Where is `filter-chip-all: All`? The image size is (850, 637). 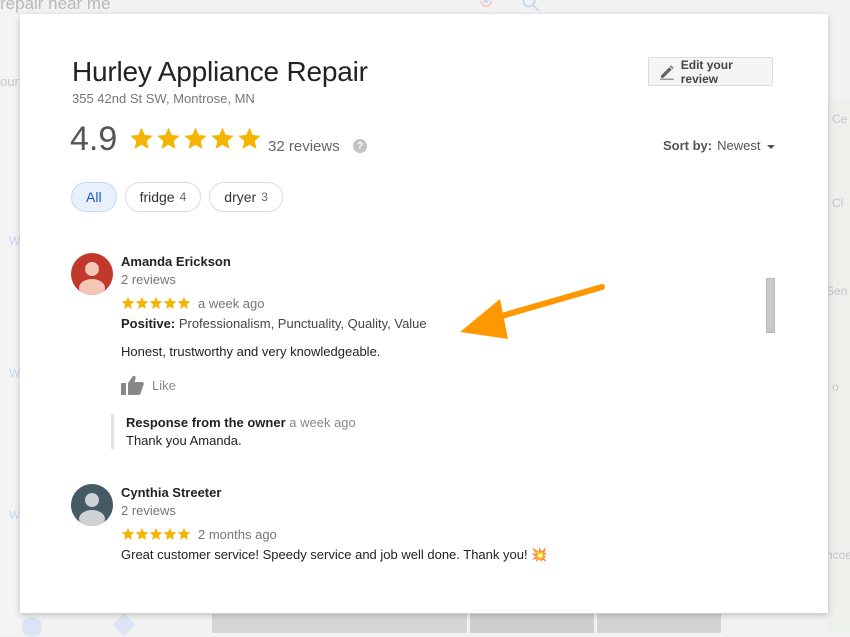 filter-chip-all: All is located at coordinates (94, 197).